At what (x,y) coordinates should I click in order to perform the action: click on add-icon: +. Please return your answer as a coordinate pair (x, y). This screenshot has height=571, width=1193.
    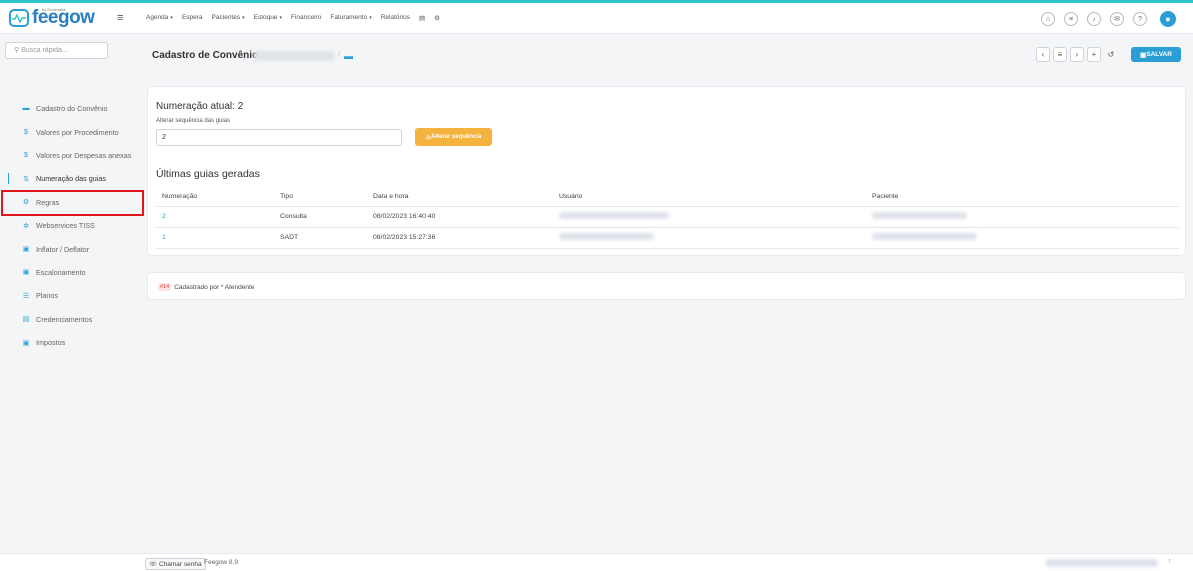
    Looking at the image, I should click on (1094, 54).